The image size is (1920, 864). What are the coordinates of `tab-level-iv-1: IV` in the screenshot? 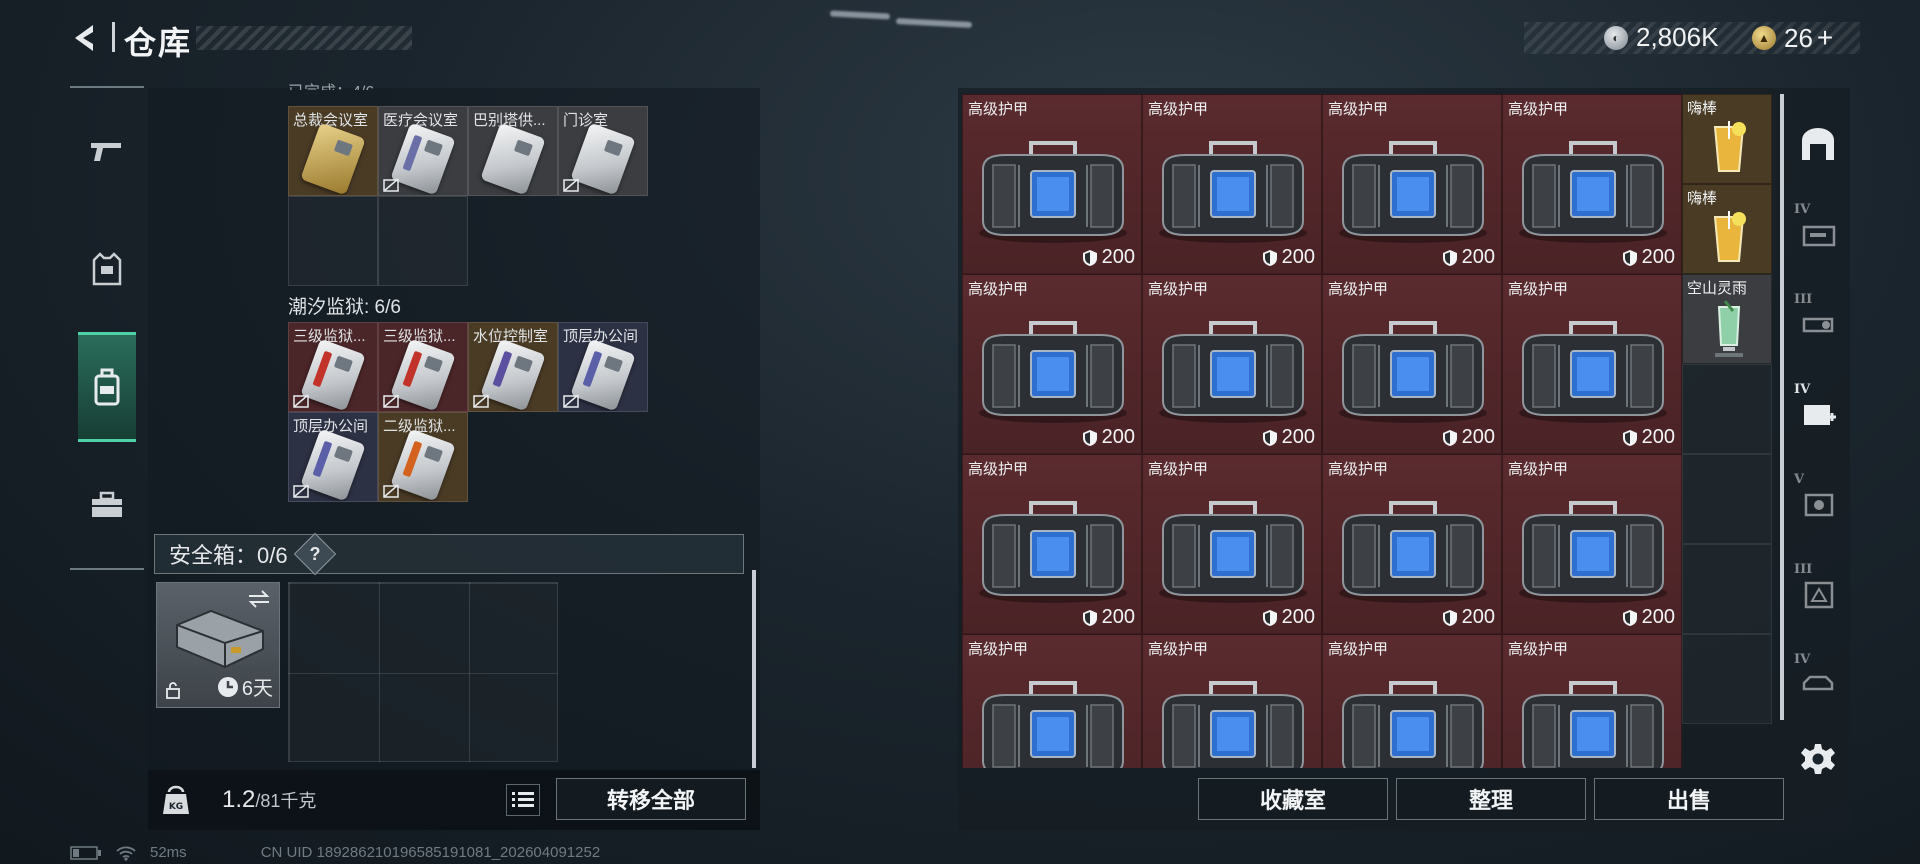 It's located at (1818, 234).